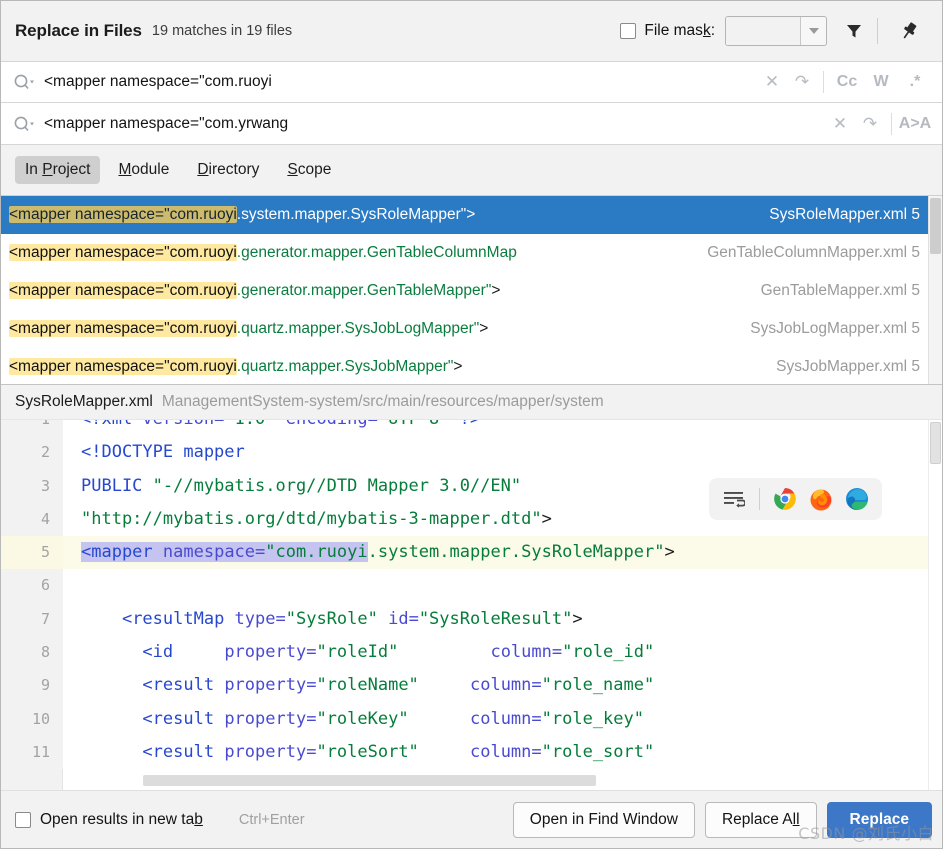 The image size is (943, 849). What do you see at coordinates (228, 170) in the screenshot?
I see `scope-tab-directory: Directory` at bounding box center [228, 170].